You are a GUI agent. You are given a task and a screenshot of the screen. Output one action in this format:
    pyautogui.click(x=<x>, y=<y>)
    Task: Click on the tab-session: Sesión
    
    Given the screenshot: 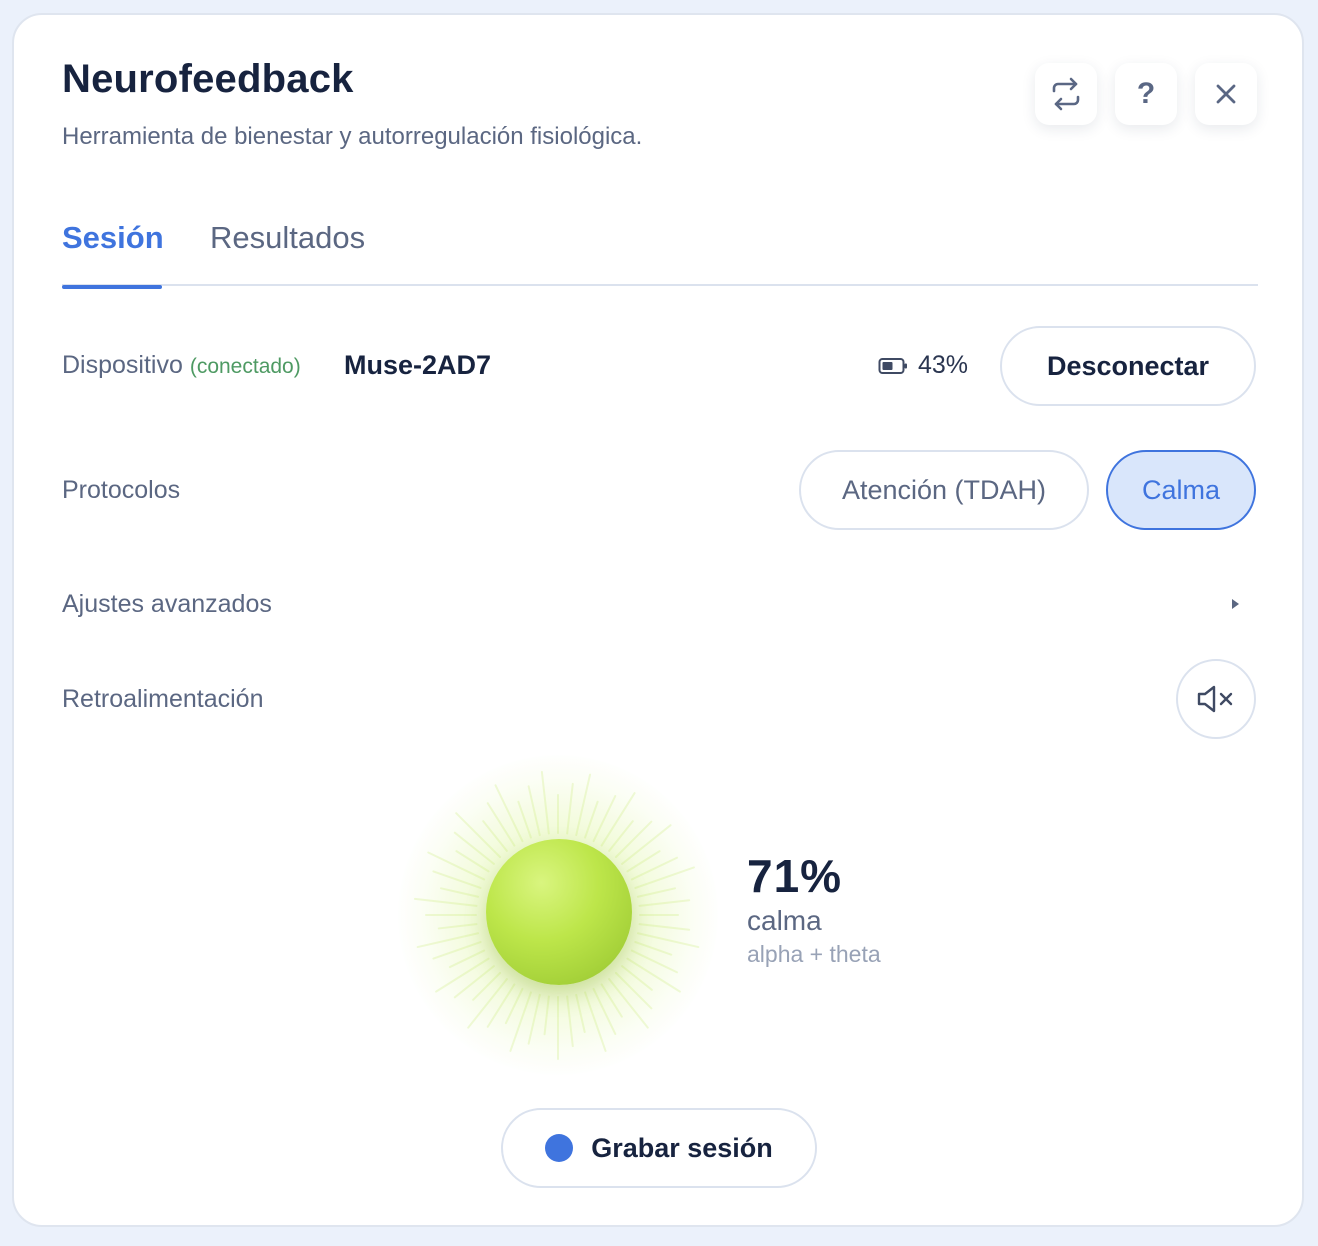 What is the action you would take?
    pyautogui.click(x=113, y=254)
    